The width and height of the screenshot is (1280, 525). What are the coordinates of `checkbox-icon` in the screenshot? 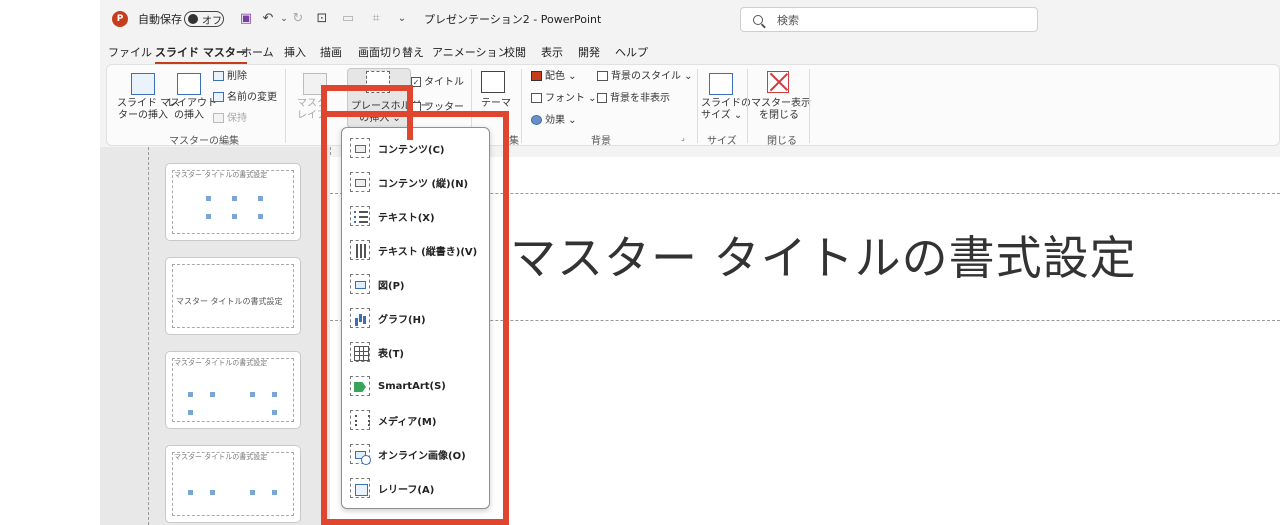 It's located at (602, 98).